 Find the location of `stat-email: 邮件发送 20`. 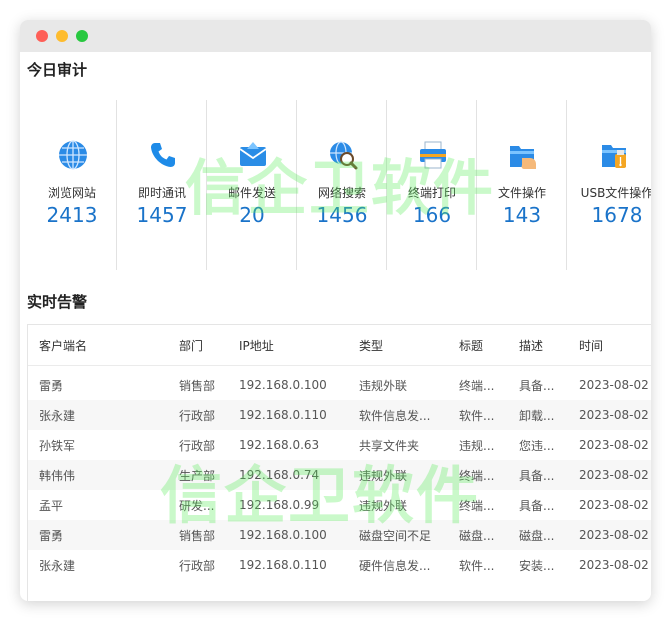

stat-email: 邮件发送 20 is located at coordinates (252, 185).